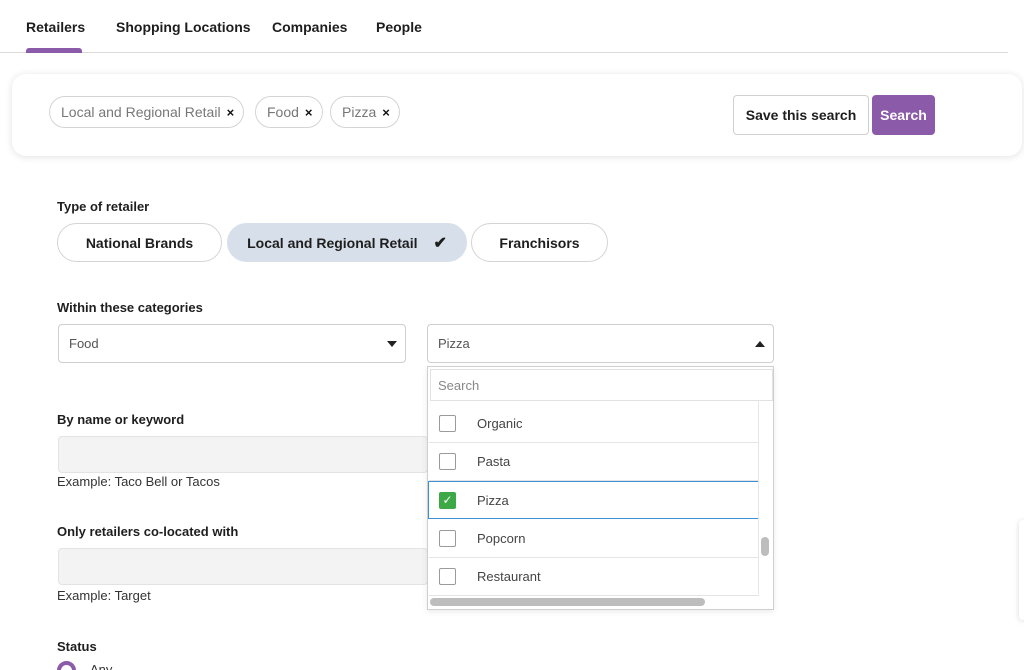 Image resolution: width=1024 pixels, height=670 pixels. I want to click on dropdown-item-organic: Organic, so click(594, 424).